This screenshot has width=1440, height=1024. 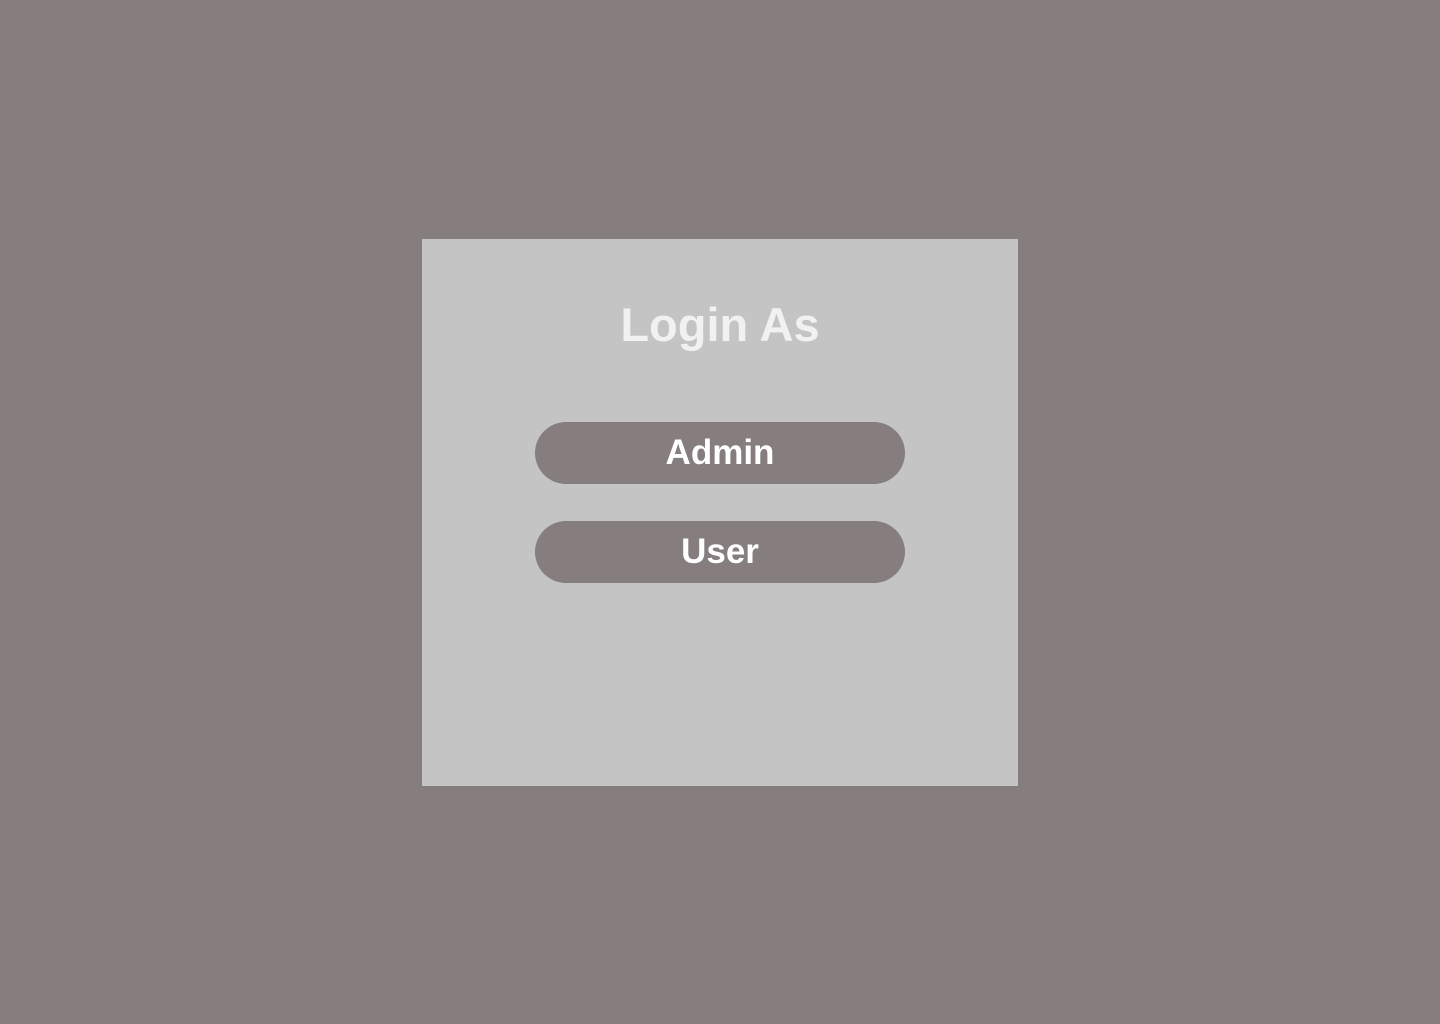 What do you see at coordinates (720, 324) in the screenshot?
I see `login-title: Login As` at bounding box center [720, 324].